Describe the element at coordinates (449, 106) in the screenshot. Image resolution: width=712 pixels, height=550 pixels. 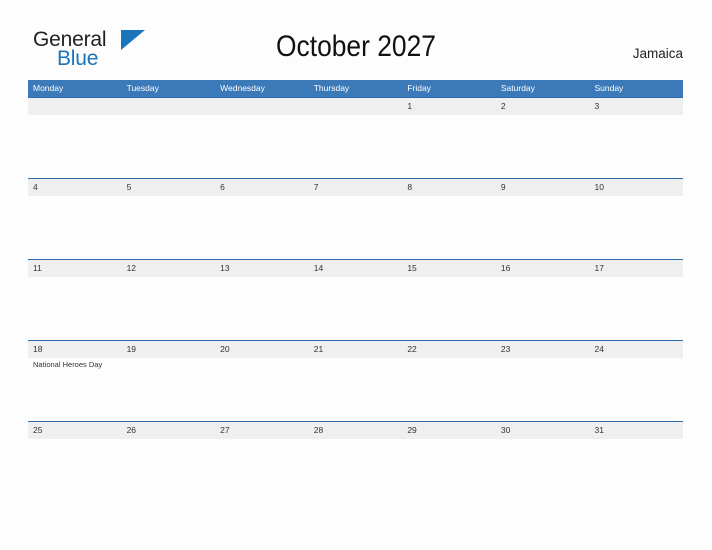
I see `day-number: 1` at that location.